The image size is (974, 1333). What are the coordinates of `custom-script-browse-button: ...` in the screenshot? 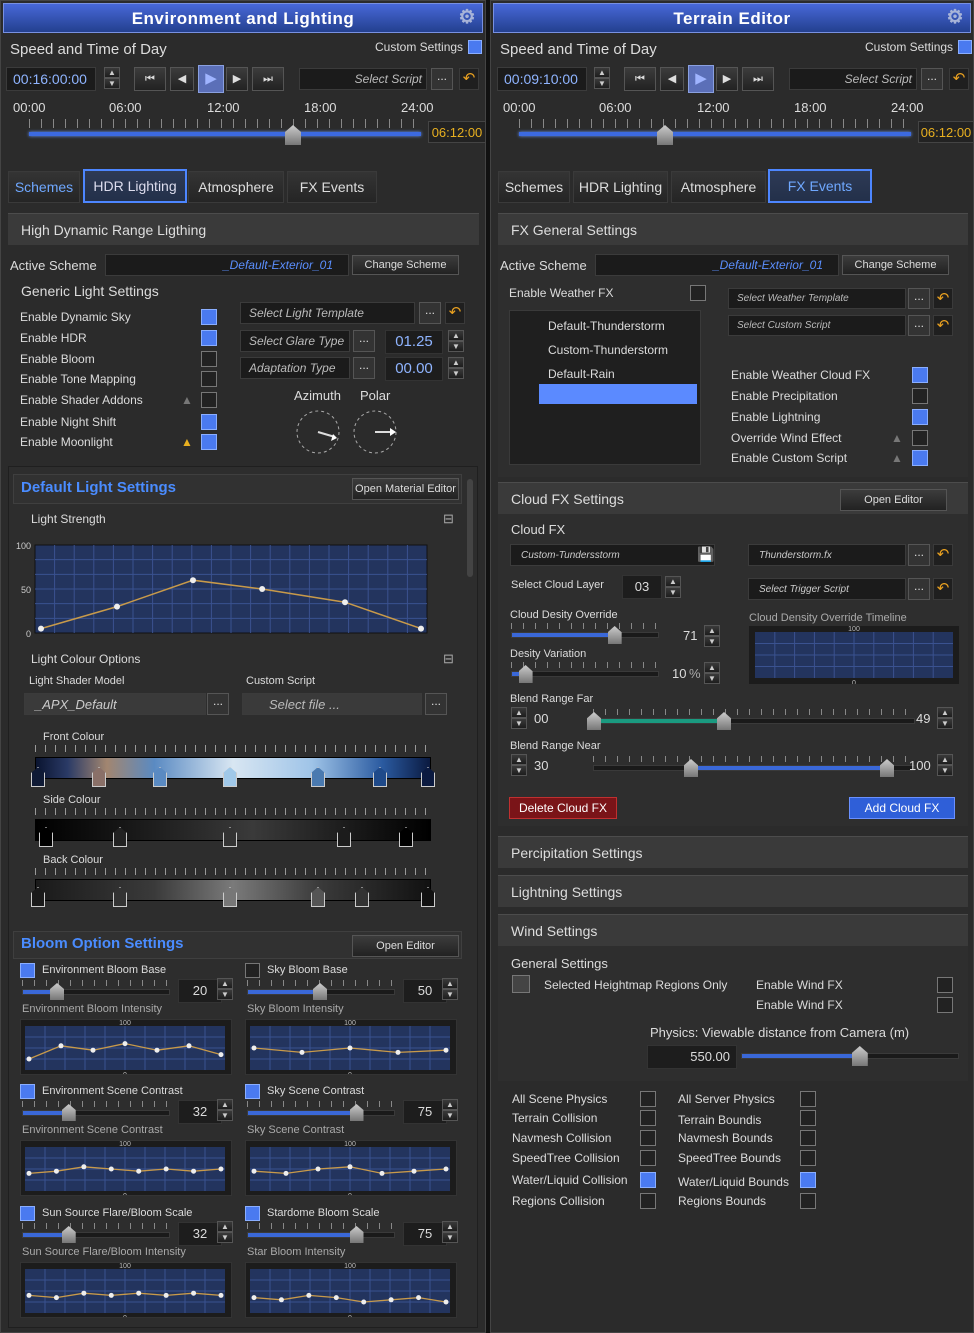 It's located at (436, 704).